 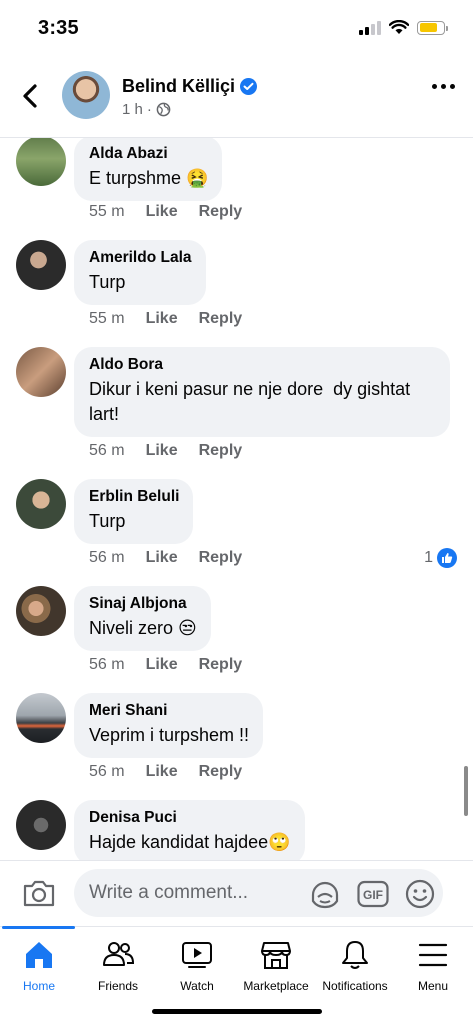 I want to click on status-icons, so click(x=403, y=27).